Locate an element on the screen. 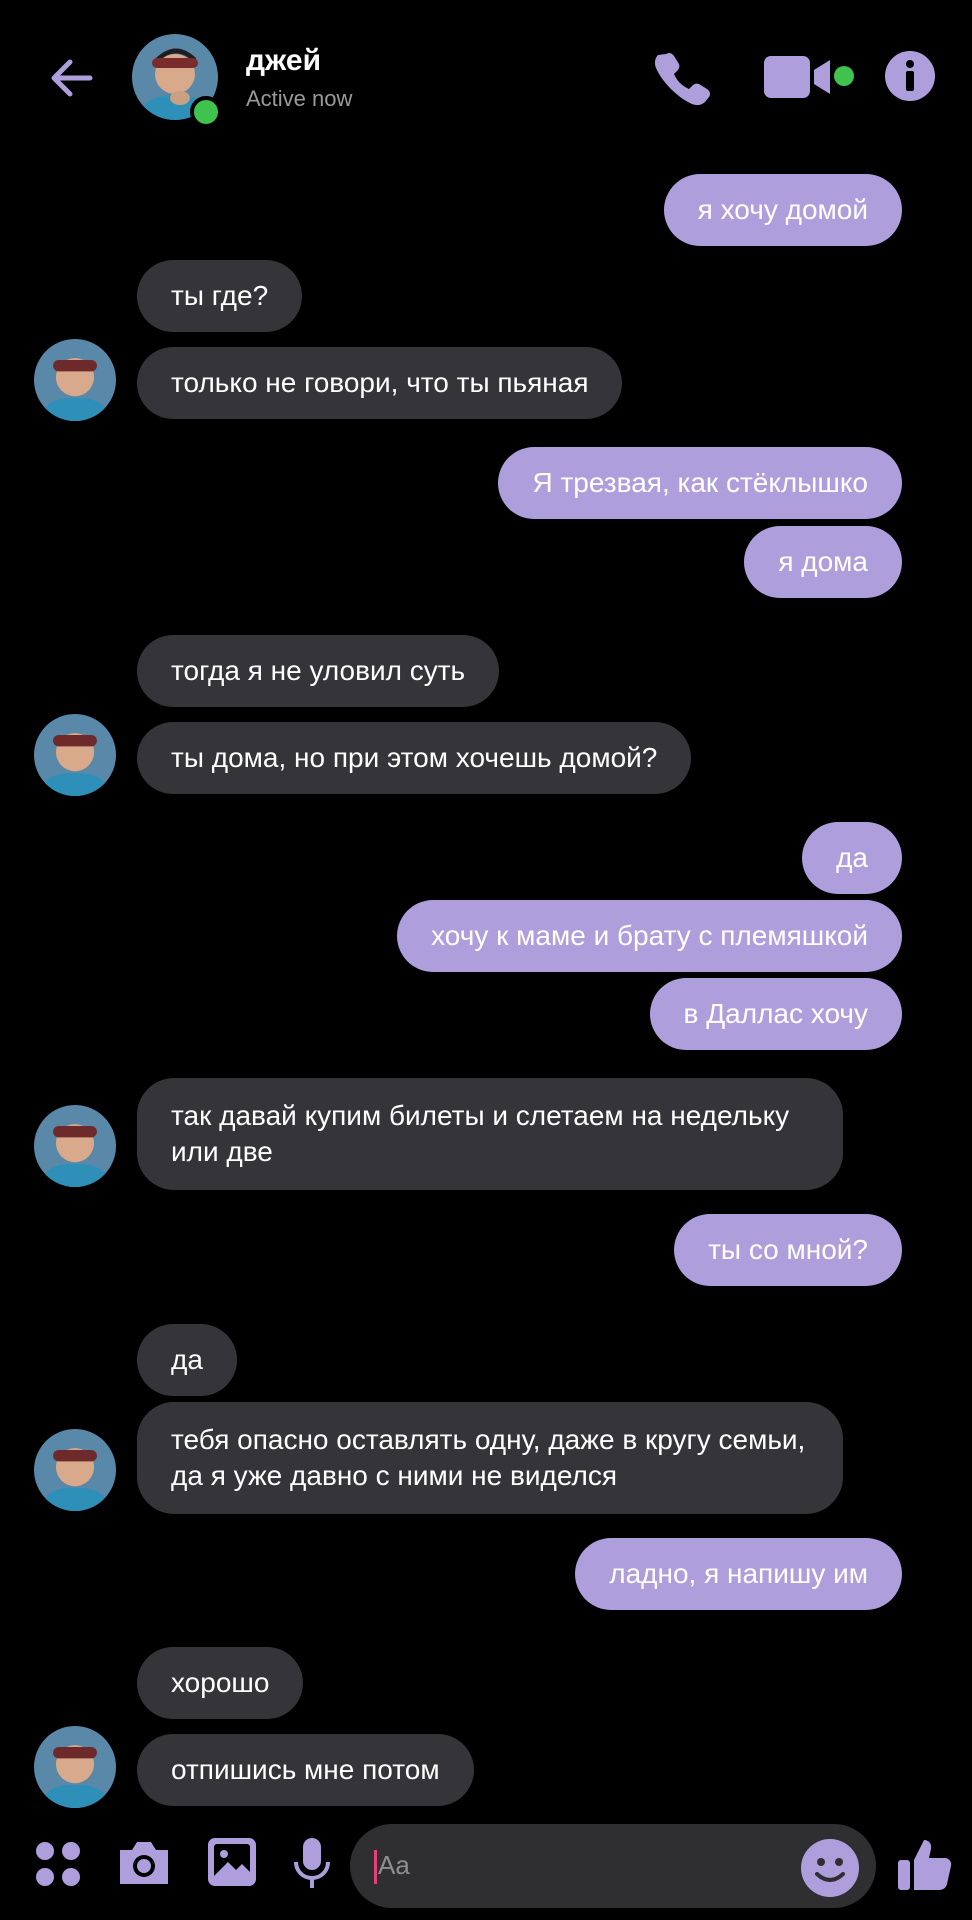 This screenshot has height=1920, width=972. message-input-placeholder: Aa is located at coordinates (394, 1865).